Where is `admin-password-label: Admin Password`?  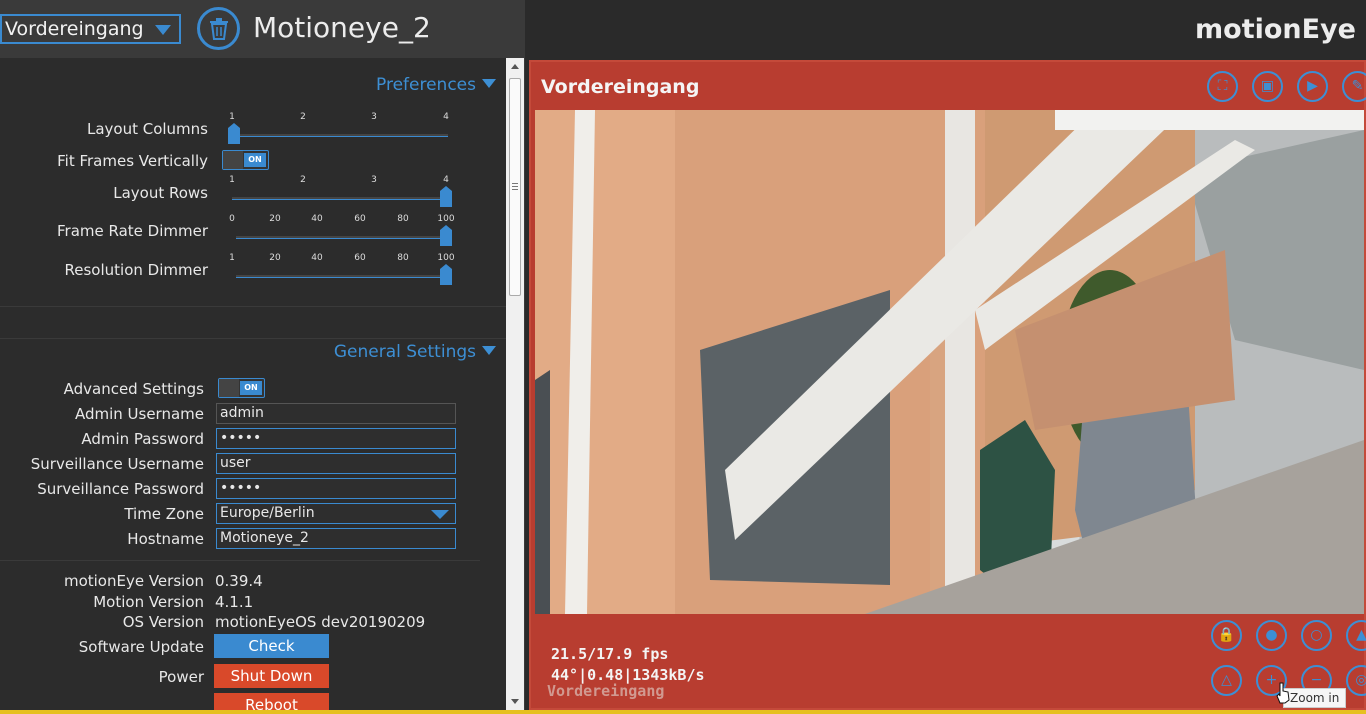
admin-password-label: Admin Password is located at coordinates (142, 439).